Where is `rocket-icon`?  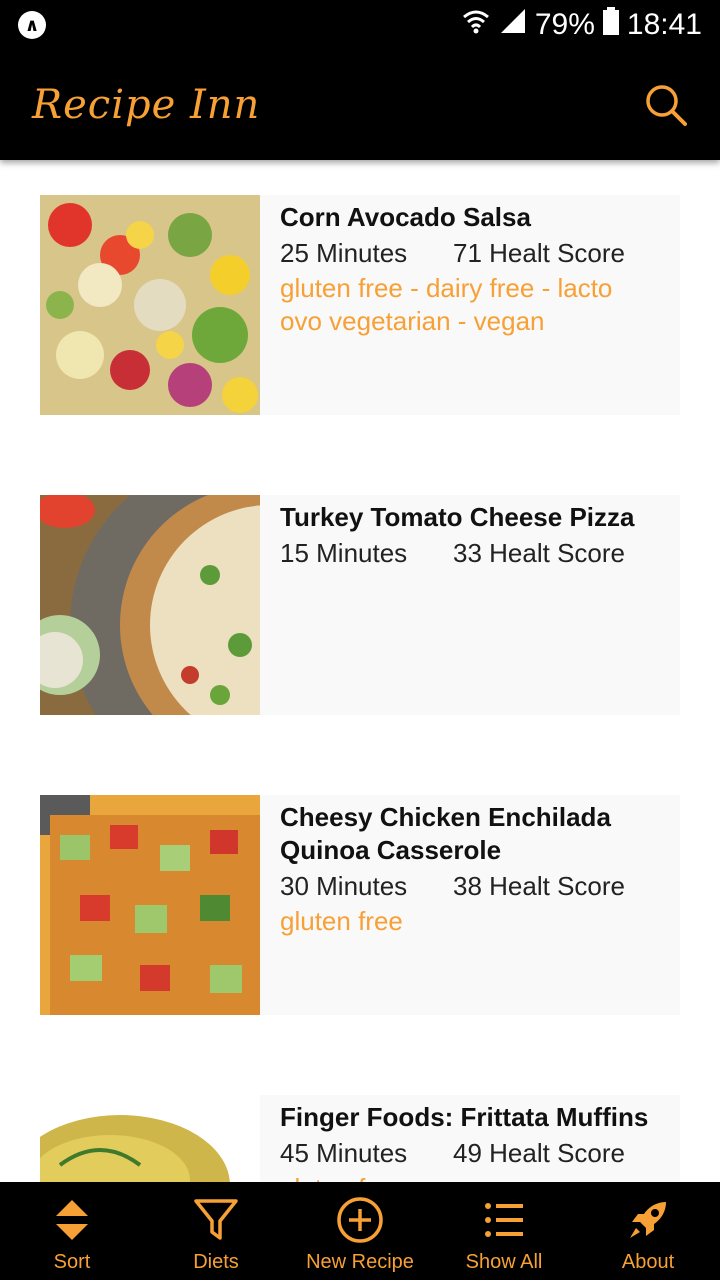 rocket-icon is located at coordinates (648, 1220).